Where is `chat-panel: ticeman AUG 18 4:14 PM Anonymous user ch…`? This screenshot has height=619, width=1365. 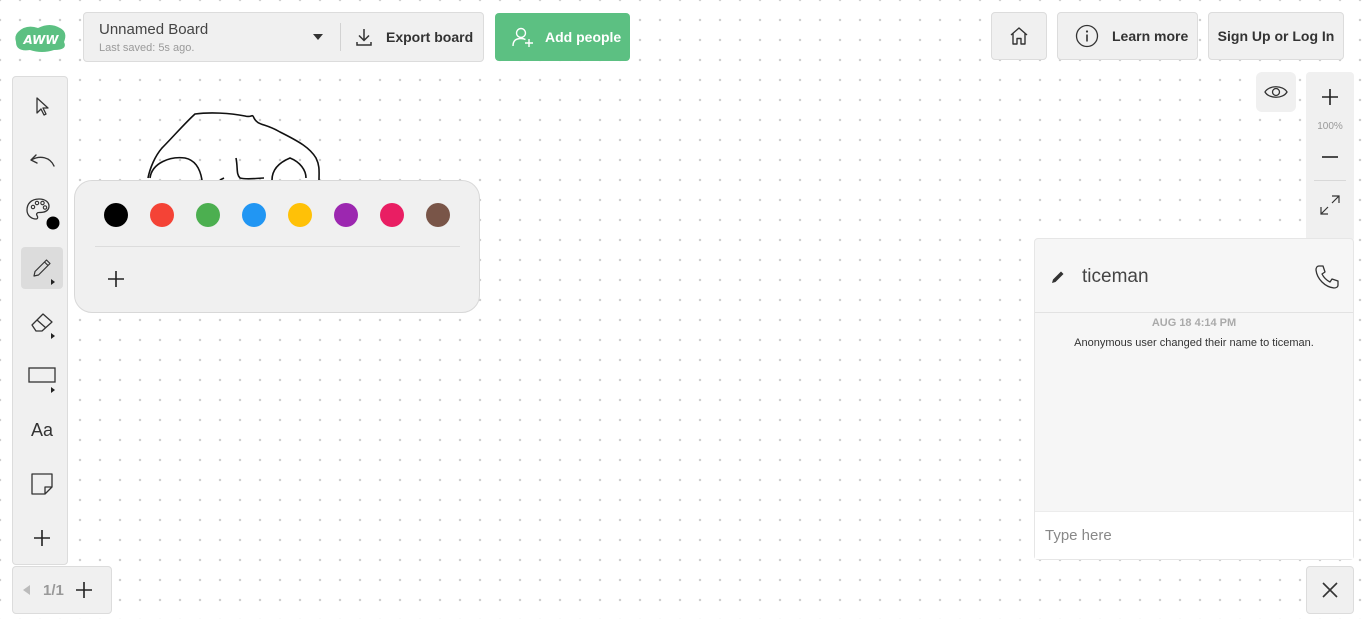
chat-panel: ticeman AUG 18 4:14 PM Anonymous user ch… is located at coordinates (1194, 399).